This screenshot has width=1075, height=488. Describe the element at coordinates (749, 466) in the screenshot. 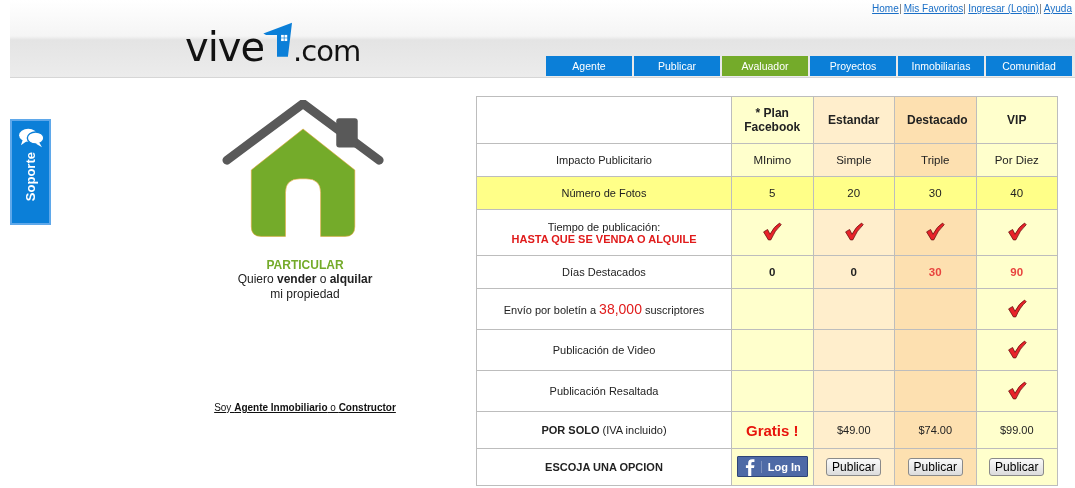

I see `facebook-icon` at that location.